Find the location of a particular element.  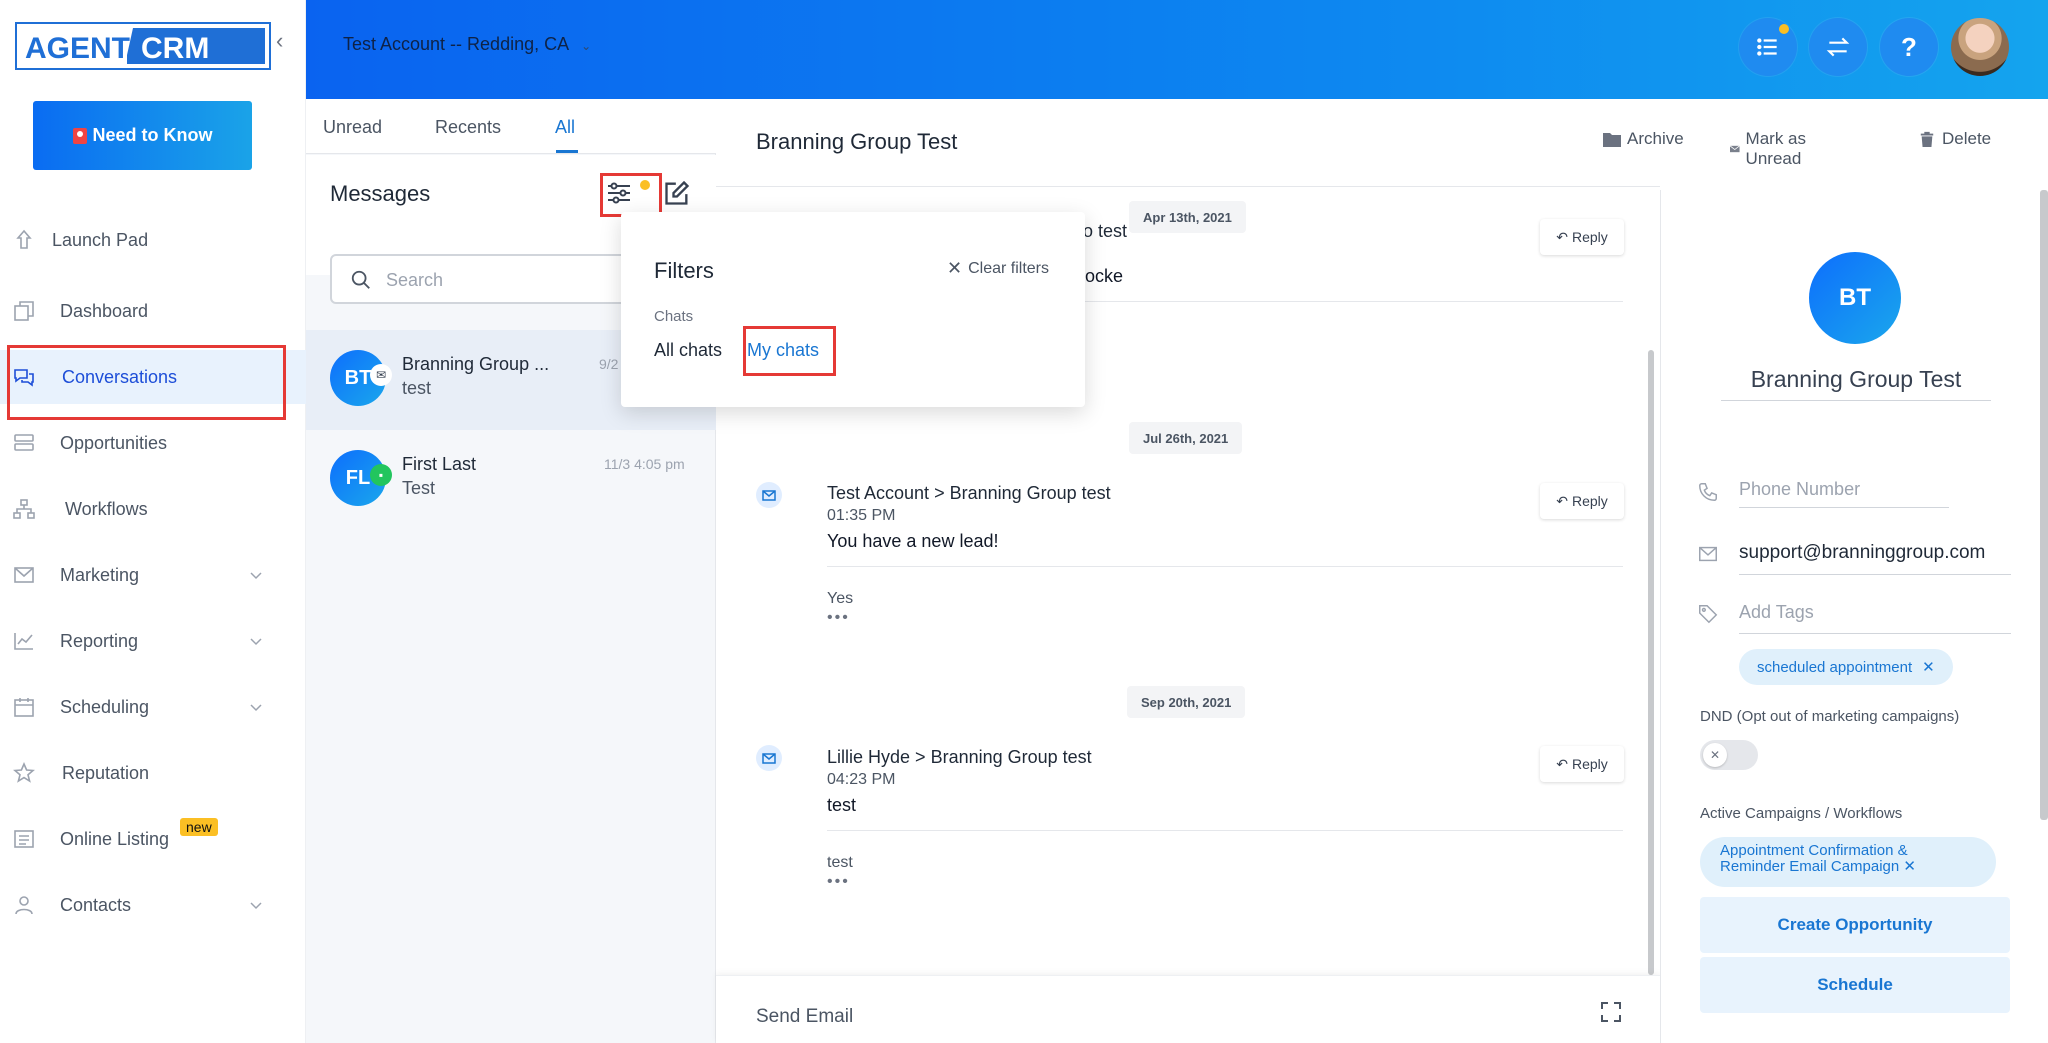

conversations-highlight-box is located at coordinates (146, 382).